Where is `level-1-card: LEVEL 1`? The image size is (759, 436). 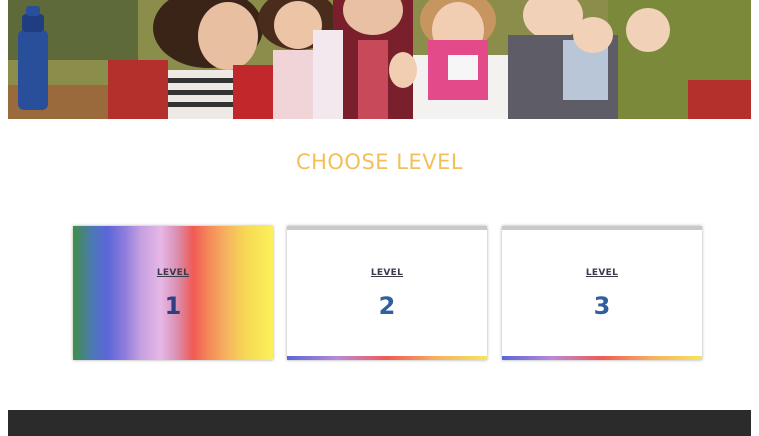
level-1-card: LEVEL 1 is located at coordinates (173, 293).